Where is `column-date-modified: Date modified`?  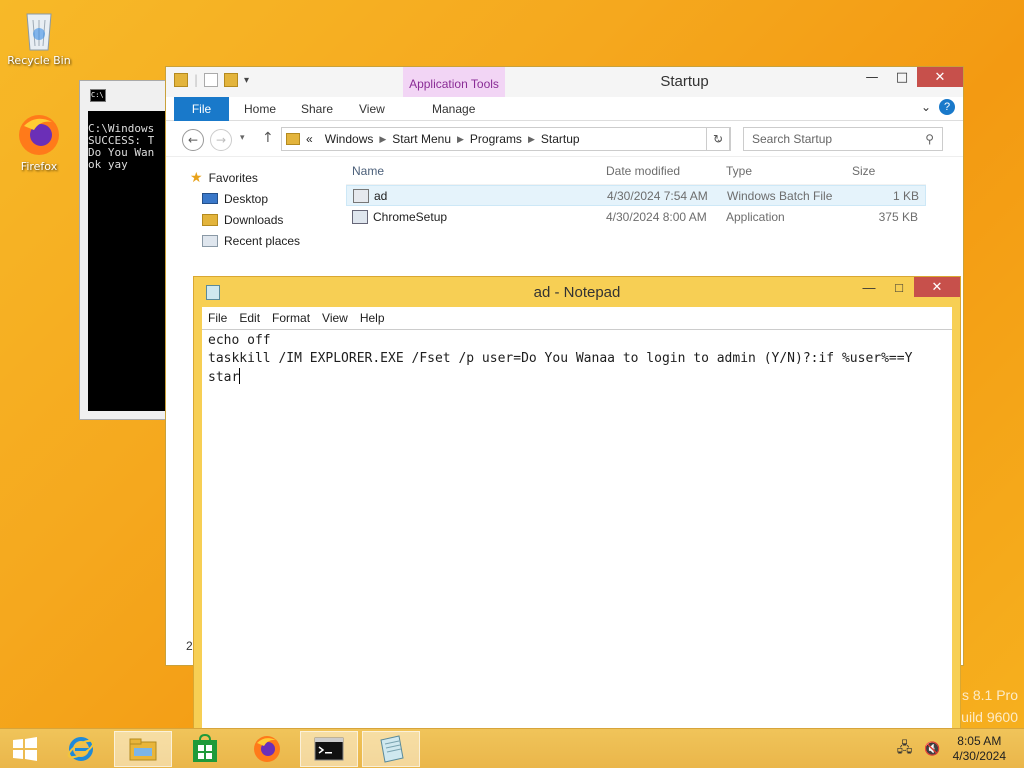 column-date-modified: Date modified is located at coordinates (666, 171).